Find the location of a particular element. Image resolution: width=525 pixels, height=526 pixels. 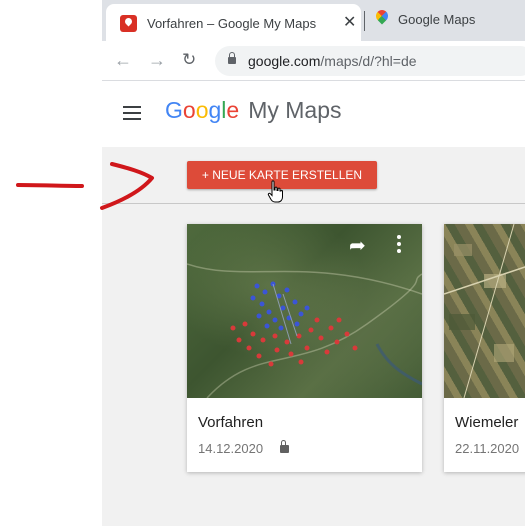

browser-toolbar: ← → ↻ google.com/maps/d/?hl=de is located at coordinates (313, 61).